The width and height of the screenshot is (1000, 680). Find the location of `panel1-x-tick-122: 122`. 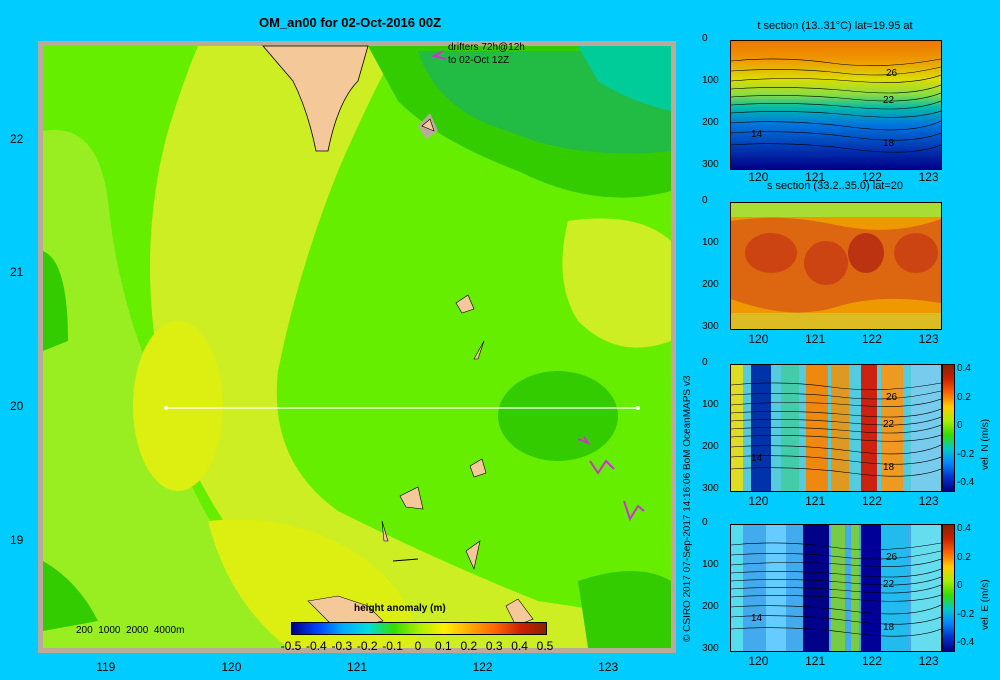

panel1-x-tick-122: 122 is located at coordinates (871, 177).